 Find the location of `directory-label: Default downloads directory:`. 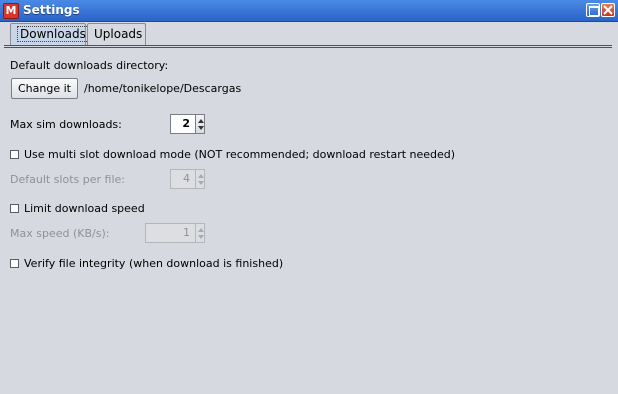

directory-label: Default downloads directory: is located at coordinates (89, 65).